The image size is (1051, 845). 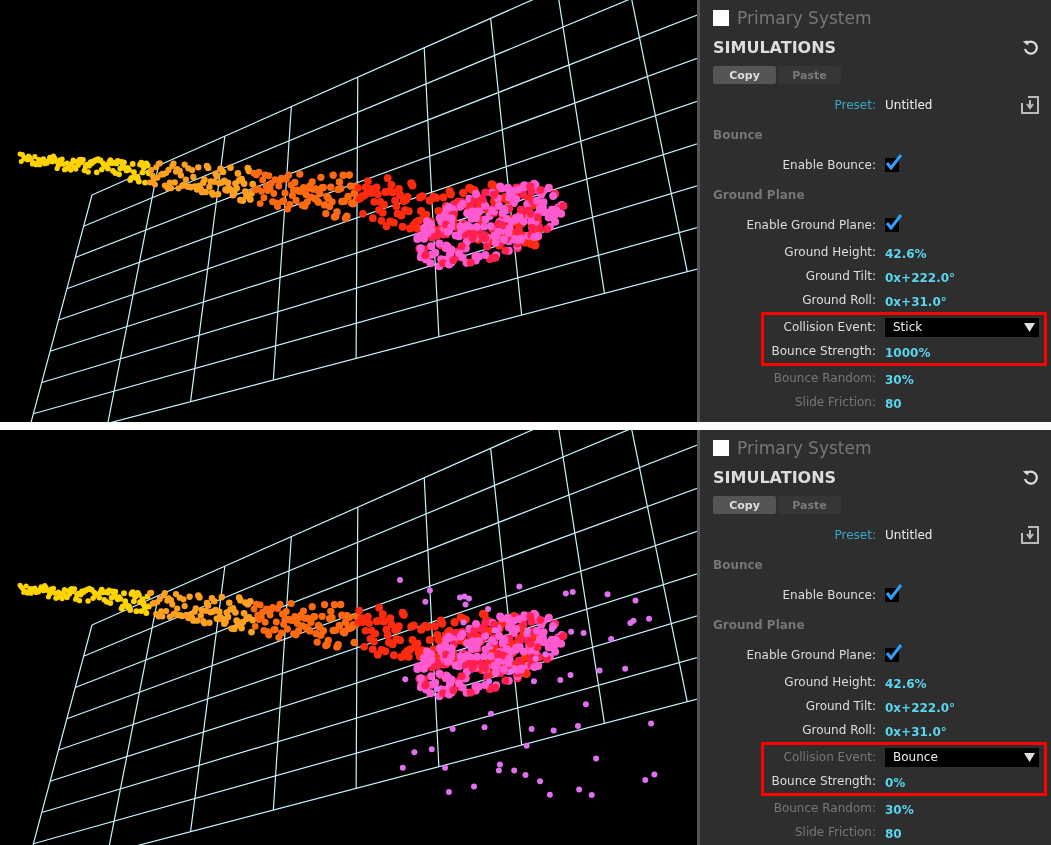 What do you see at coordinates (962, 757) in the screenshot?
I see `dropdown: Bounce` at bounding box center [962, 757].